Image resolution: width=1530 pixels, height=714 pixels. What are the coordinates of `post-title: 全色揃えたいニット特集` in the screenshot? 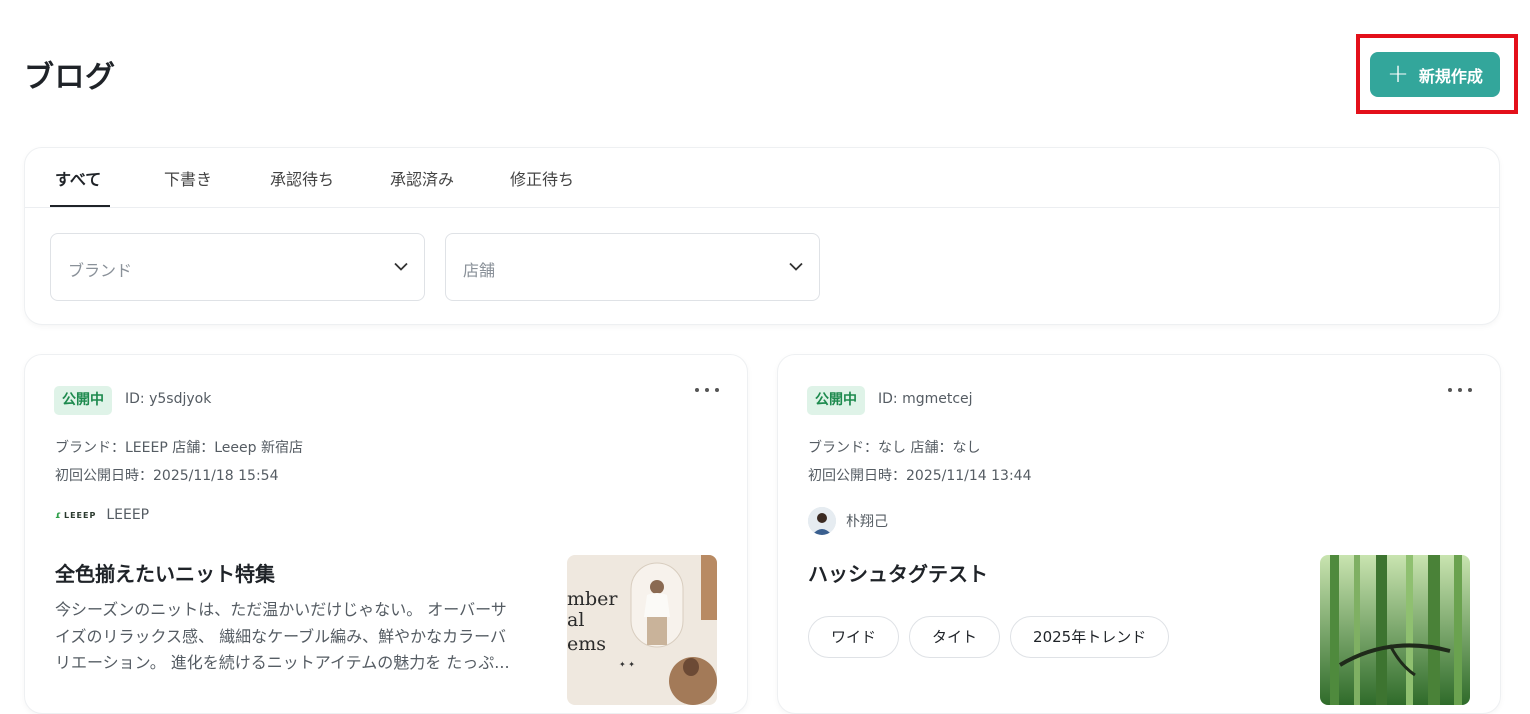 It's located at (165, 574).